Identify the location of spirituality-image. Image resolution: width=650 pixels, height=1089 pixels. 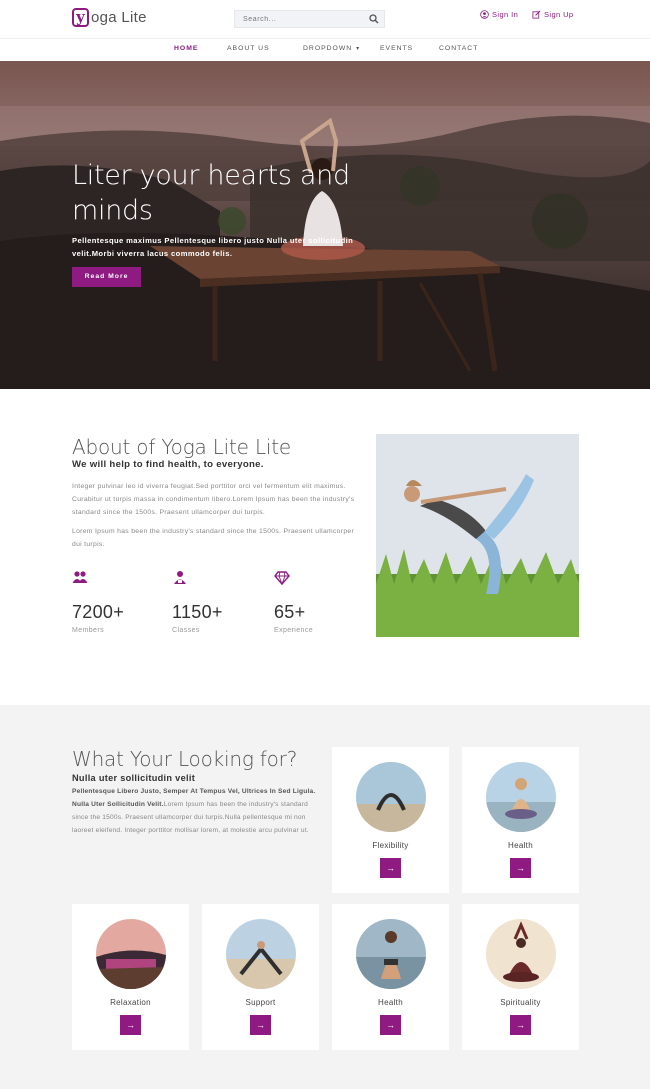
(521, 954).